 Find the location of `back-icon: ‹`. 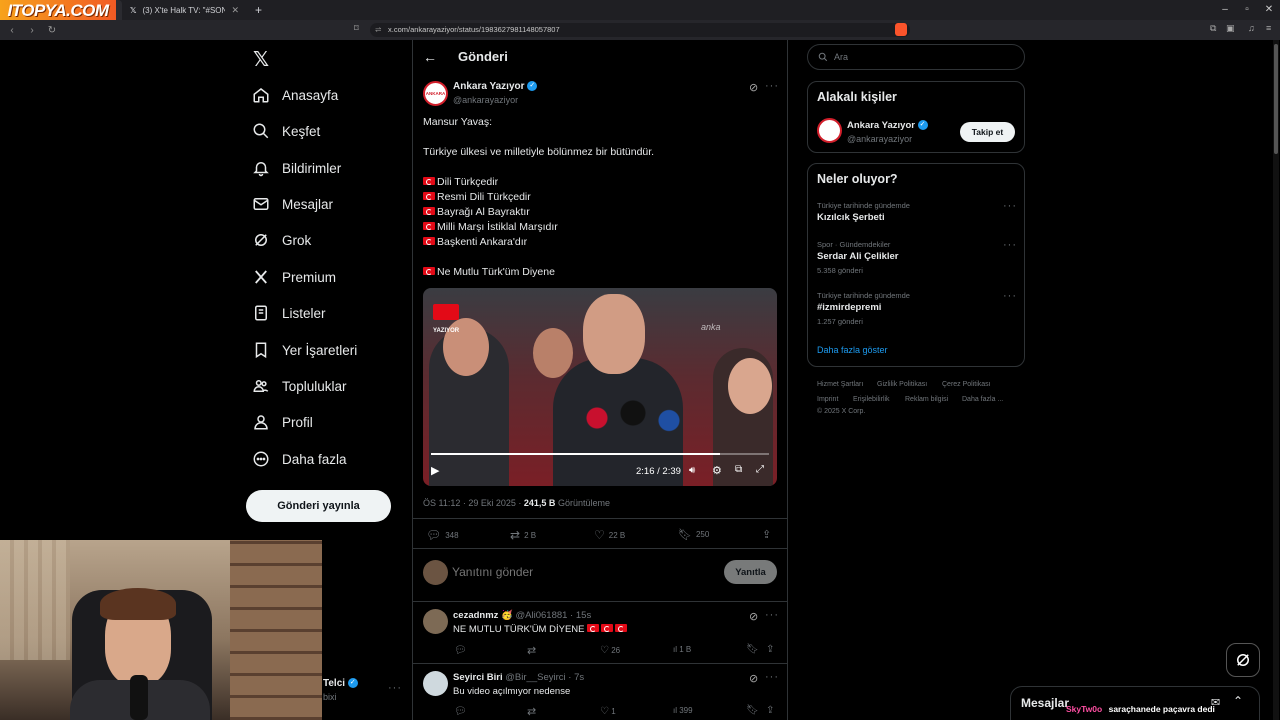

back-icon: ‹ is located at coordinates (12, 30).